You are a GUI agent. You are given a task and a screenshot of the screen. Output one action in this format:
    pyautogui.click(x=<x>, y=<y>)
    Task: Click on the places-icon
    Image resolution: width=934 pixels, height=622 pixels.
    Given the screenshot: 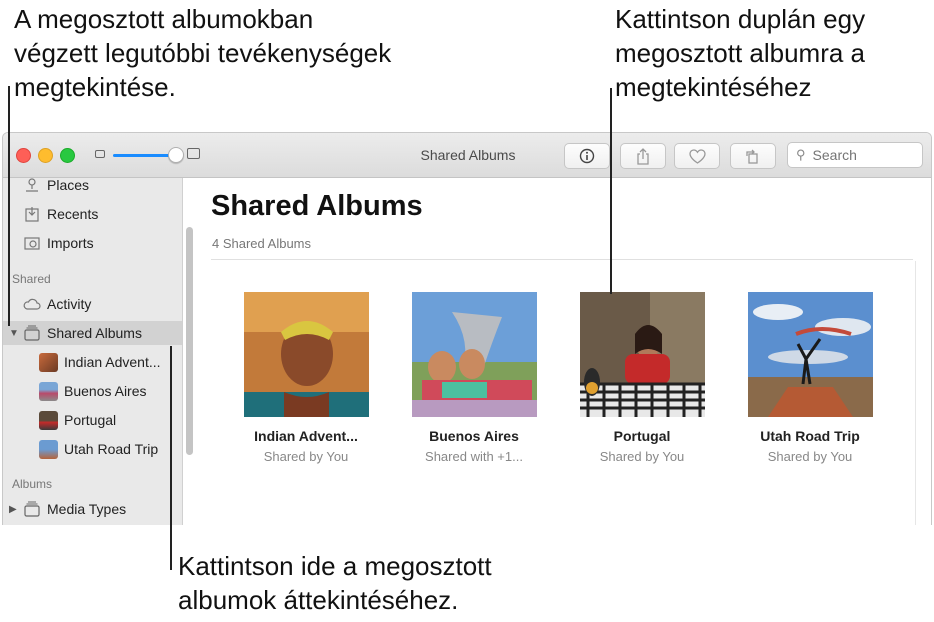 What is the action you would take?
    pyautogui.click(x=32, y=185)
    